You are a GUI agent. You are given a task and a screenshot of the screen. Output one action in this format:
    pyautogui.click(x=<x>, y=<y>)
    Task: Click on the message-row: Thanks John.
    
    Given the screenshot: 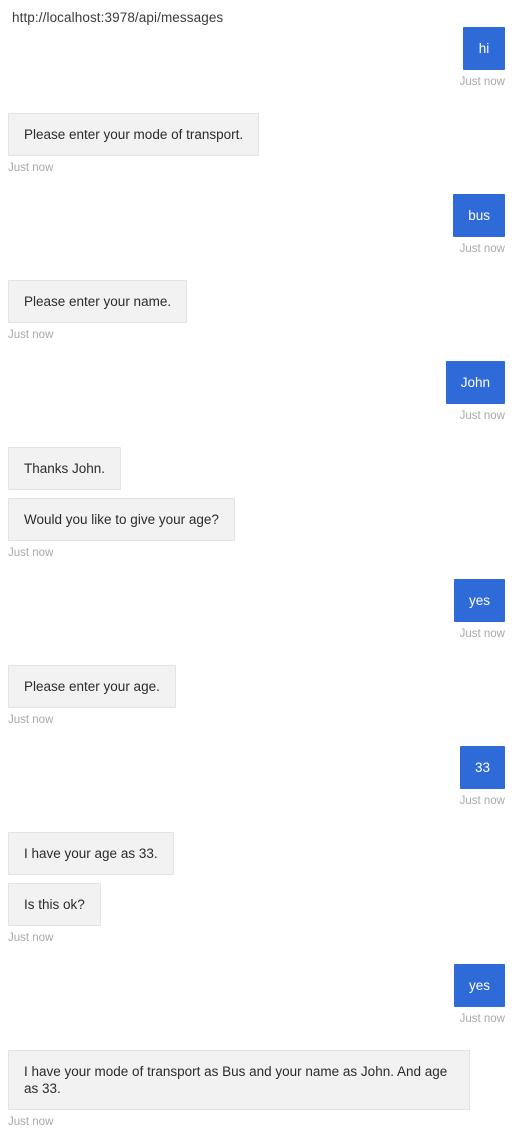 What is the action you would take?
    pyautogui.click(x=260, y=468)
    